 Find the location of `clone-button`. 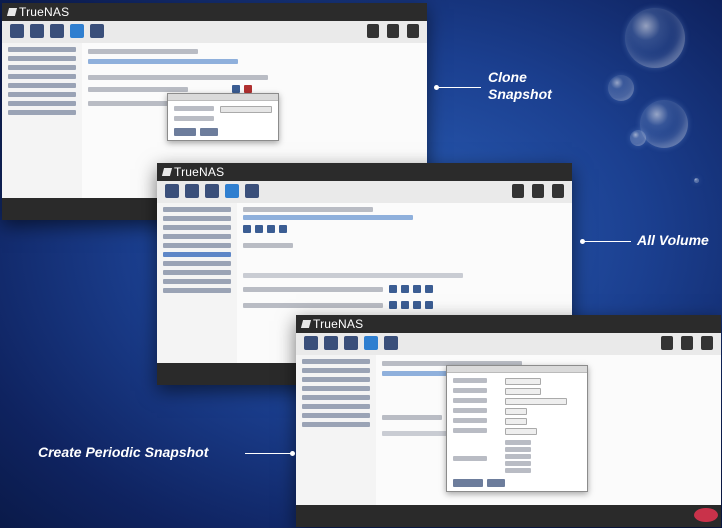

clone-button is located at coordinates (185, 132).